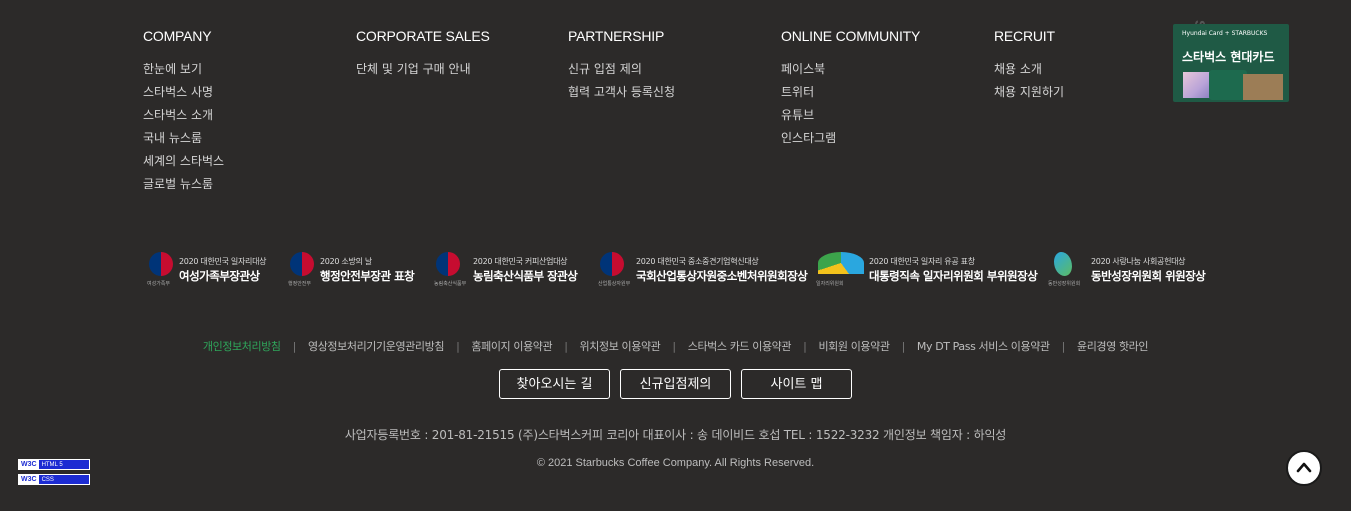  Describe the element at coordinates (47, 480) in the screenshot. I see `badge-label: CSS` at that location.